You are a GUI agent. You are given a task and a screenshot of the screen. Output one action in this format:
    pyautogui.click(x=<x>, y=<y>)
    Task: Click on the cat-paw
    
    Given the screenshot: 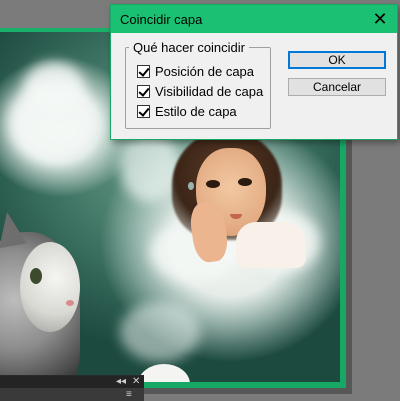 What is the action you would take?
    pyautogui.click(x=164, y=375)
    